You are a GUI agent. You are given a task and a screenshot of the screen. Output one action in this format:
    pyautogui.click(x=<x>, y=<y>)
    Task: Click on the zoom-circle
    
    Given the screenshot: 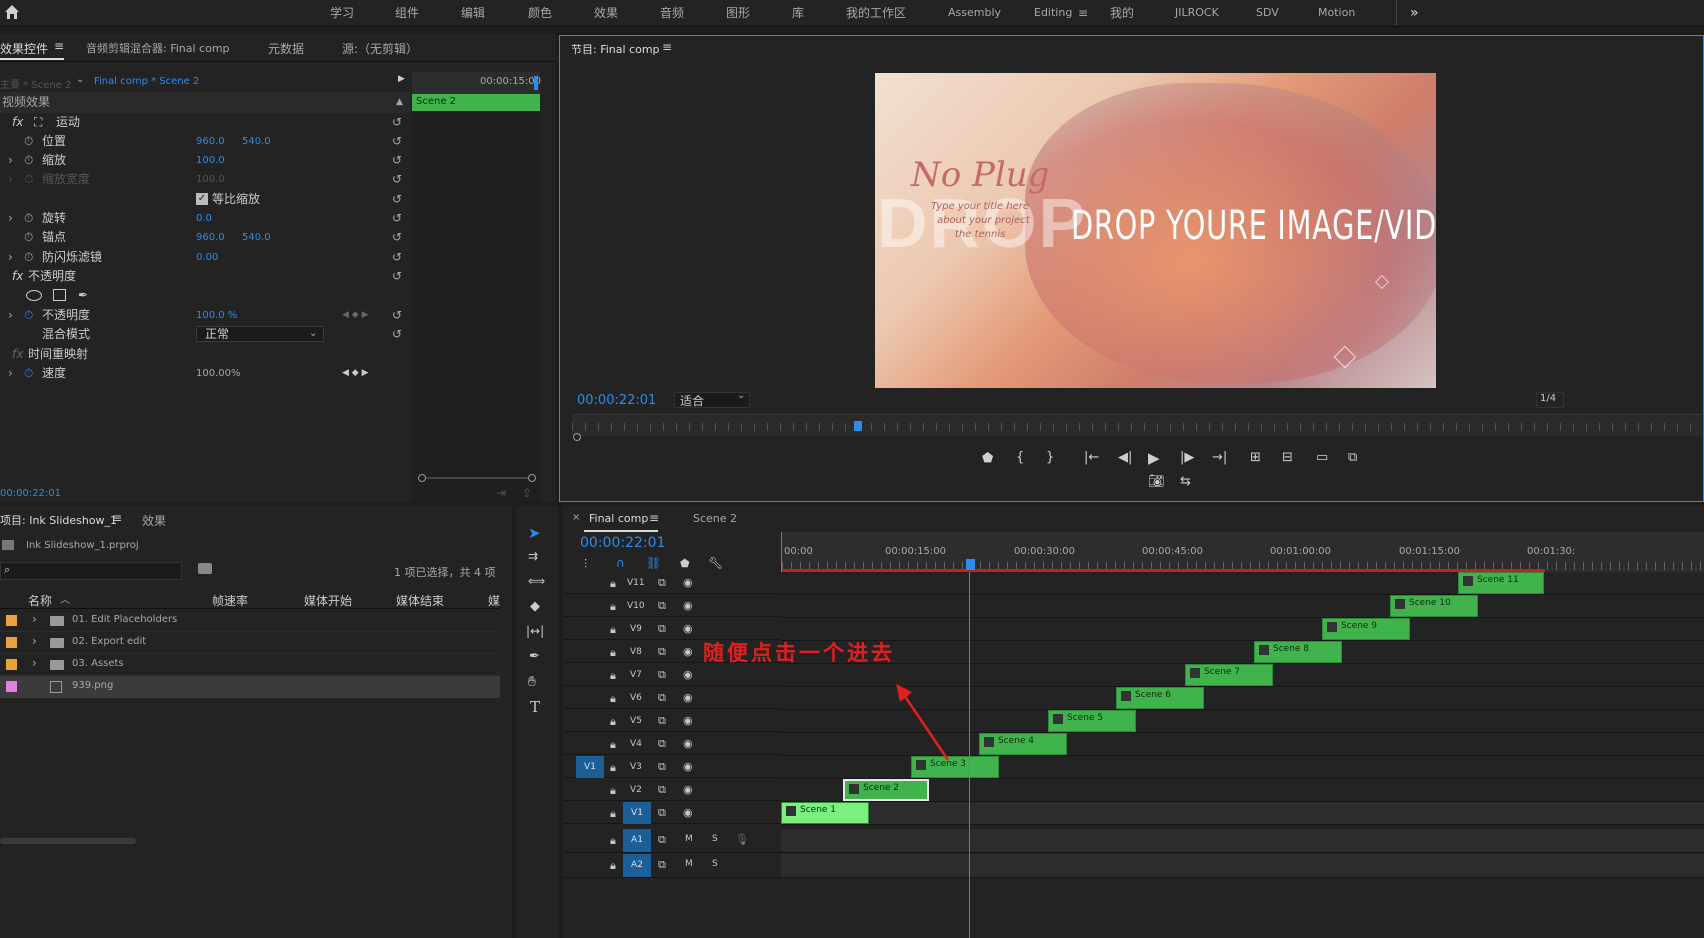 What is the action you would take?
    pyautogui.click(x=577, y=437)
    